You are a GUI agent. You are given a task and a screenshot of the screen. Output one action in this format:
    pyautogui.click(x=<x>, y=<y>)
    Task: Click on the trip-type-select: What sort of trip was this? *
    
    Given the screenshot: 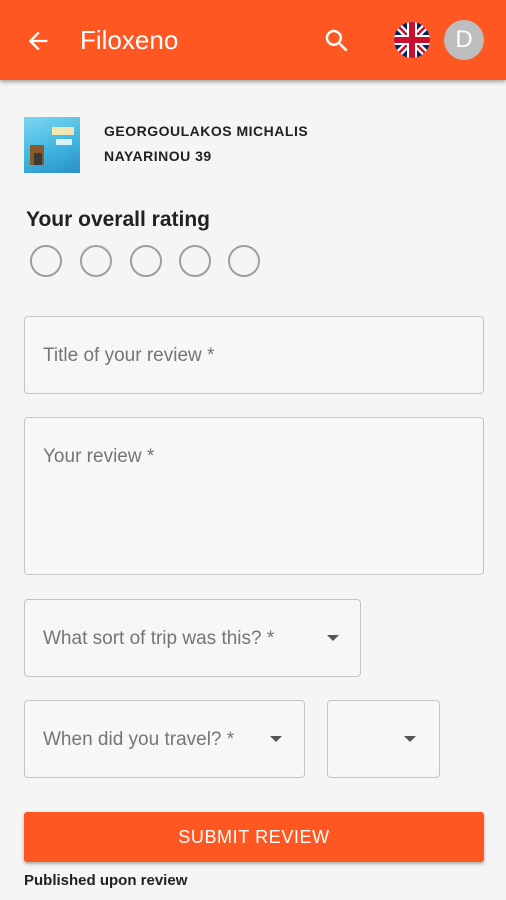 What is the action you would take?
    pyautogui.click(x=192, y=638)
    